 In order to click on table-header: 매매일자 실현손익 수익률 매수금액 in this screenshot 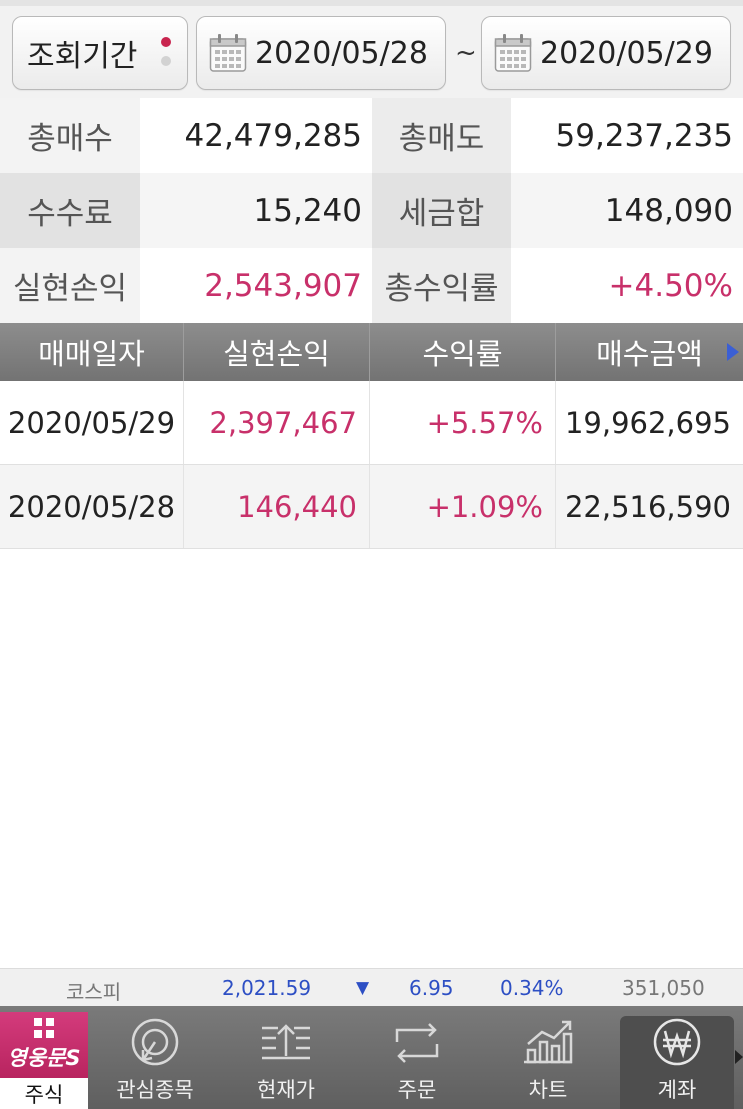, I will do `click(371, 352)`.